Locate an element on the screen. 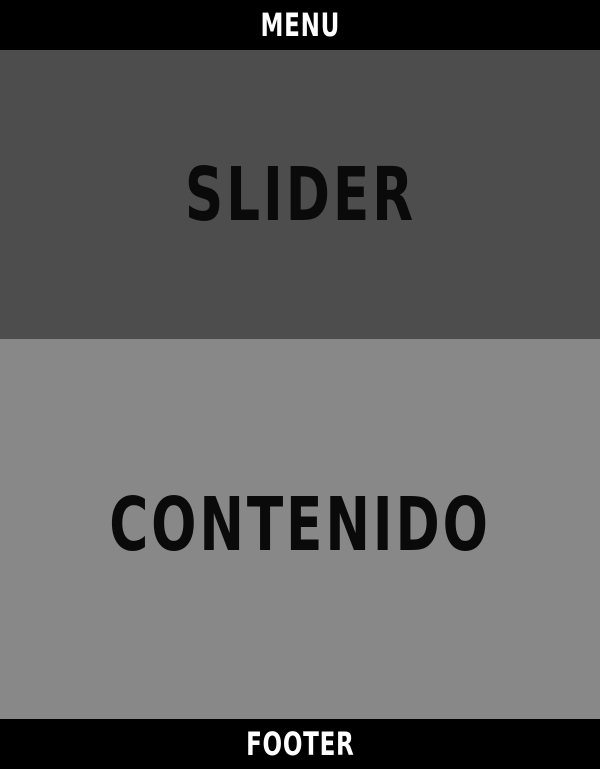 Image resolution: width=600 pixels, height=769 pixels. menu-bar: MENU is located at coordinates (300, 25).